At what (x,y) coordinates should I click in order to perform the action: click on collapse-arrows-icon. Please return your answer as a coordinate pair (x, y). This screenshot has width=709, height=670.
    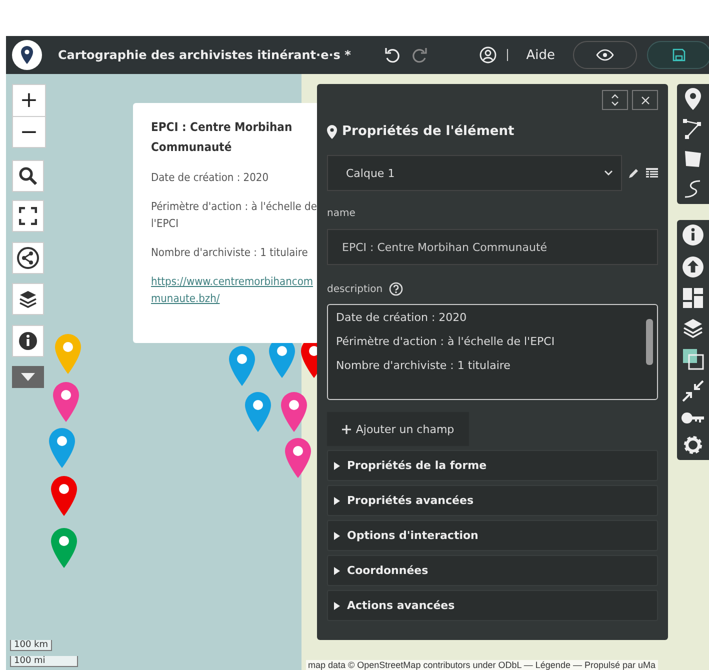
    Looking at the image, I should click on (693, 391).